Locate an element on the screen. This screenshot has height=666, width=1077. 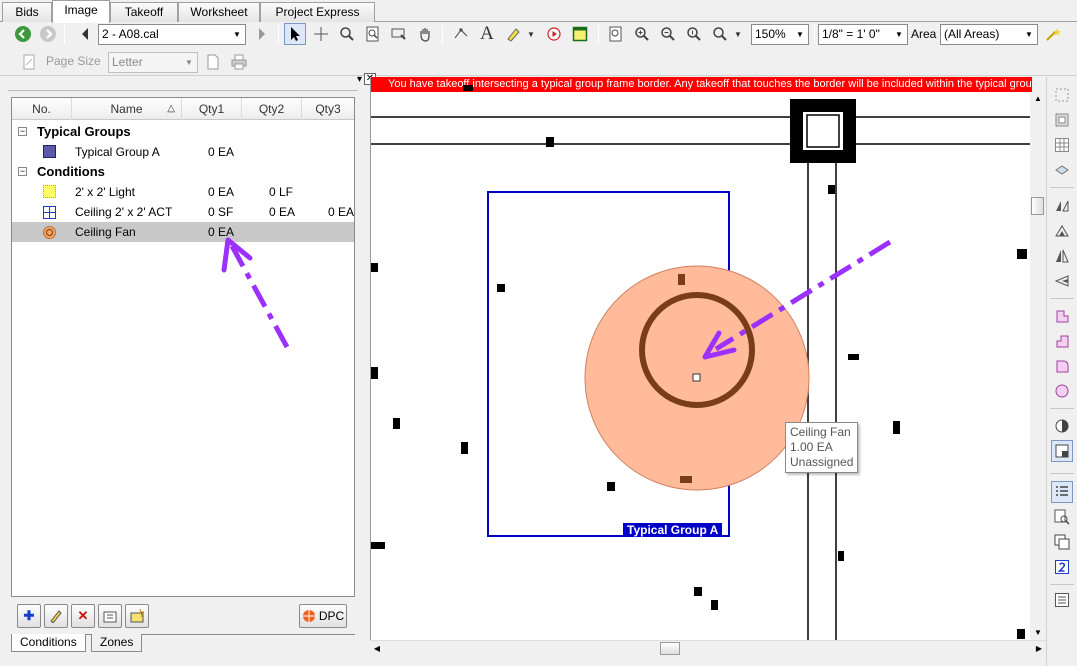
next-page-icon is located at coordinates (262, 34).